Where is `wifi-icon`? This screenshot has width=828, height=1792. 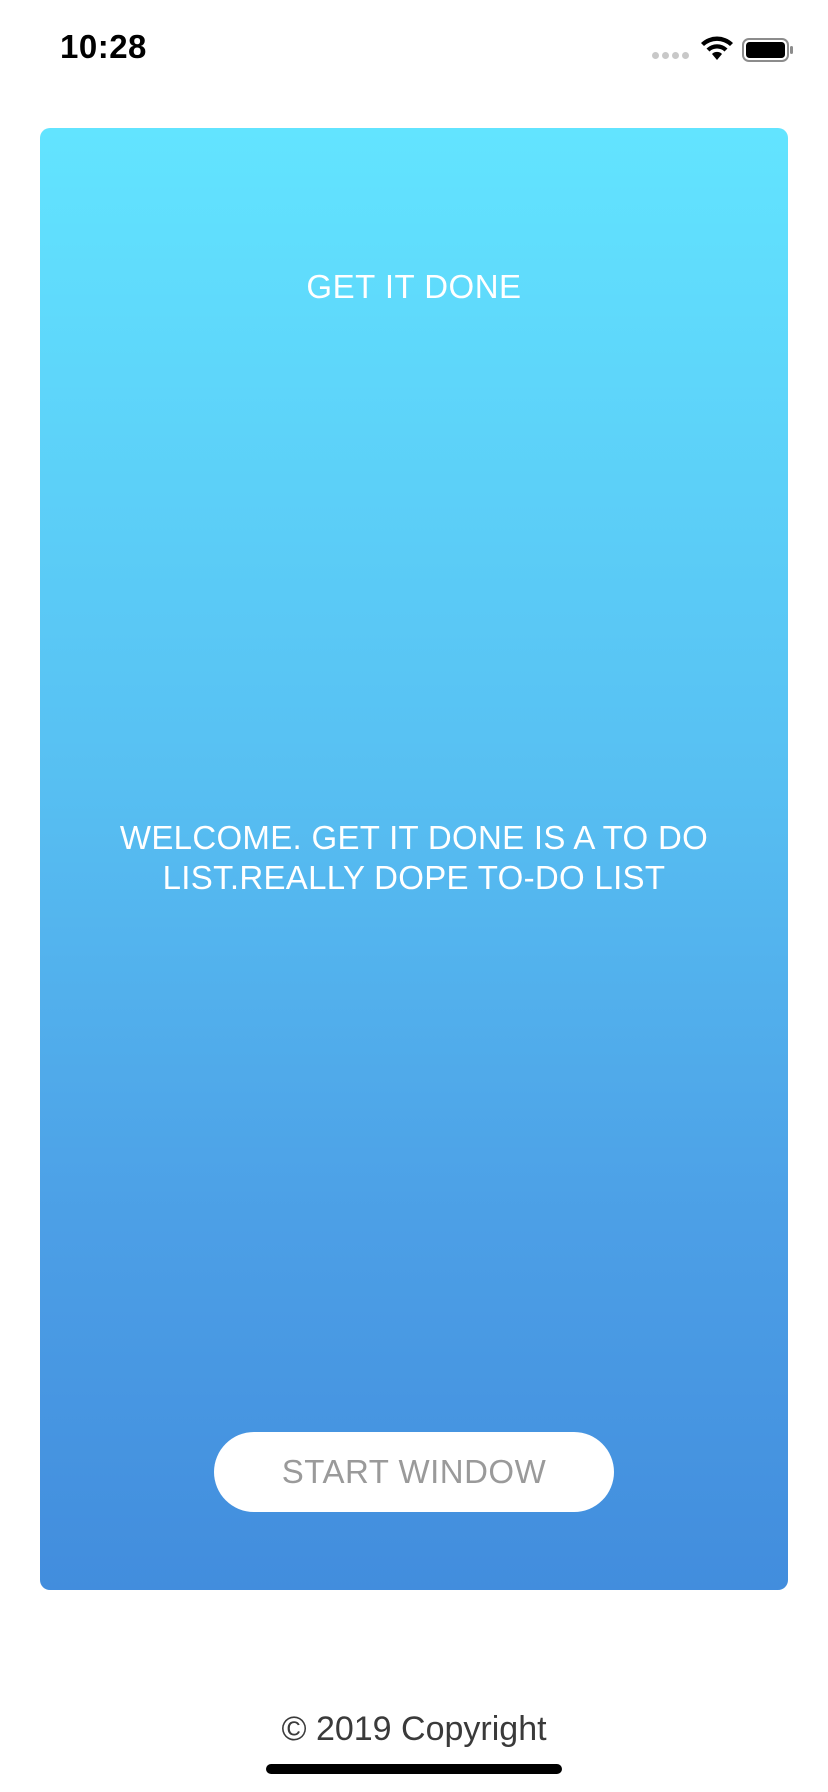
wifi-icon is located at coordinates (717, 48).